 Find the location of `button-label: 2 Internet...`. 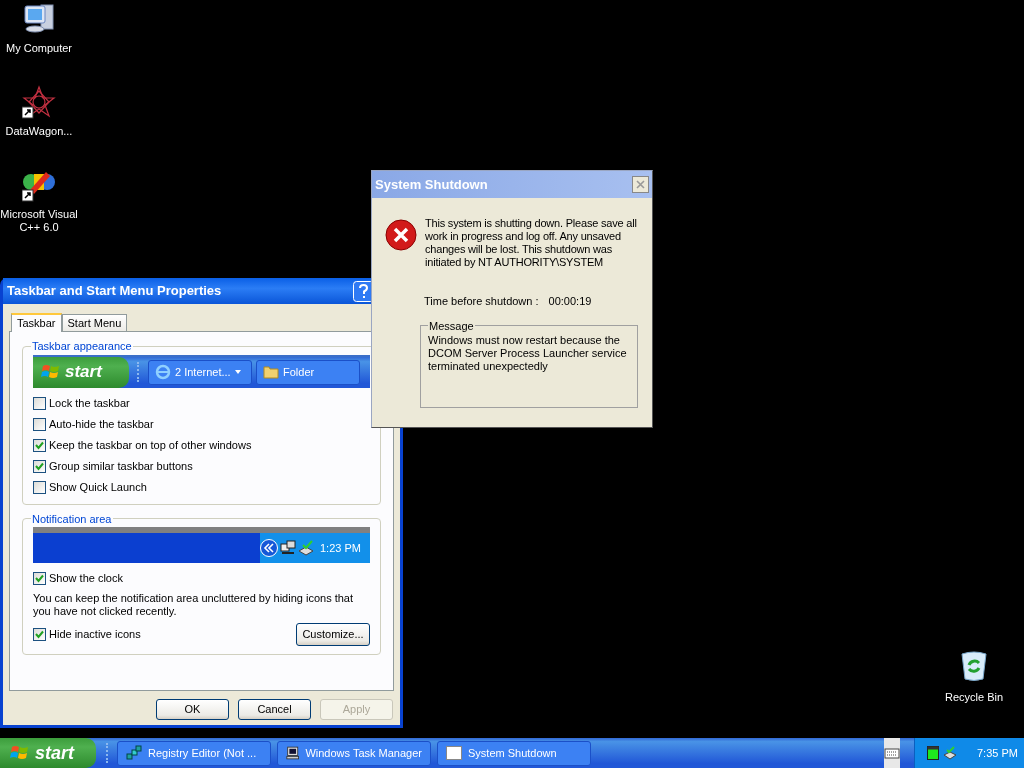

button-label: 2 Internet... is located at coordinates (203, 372).